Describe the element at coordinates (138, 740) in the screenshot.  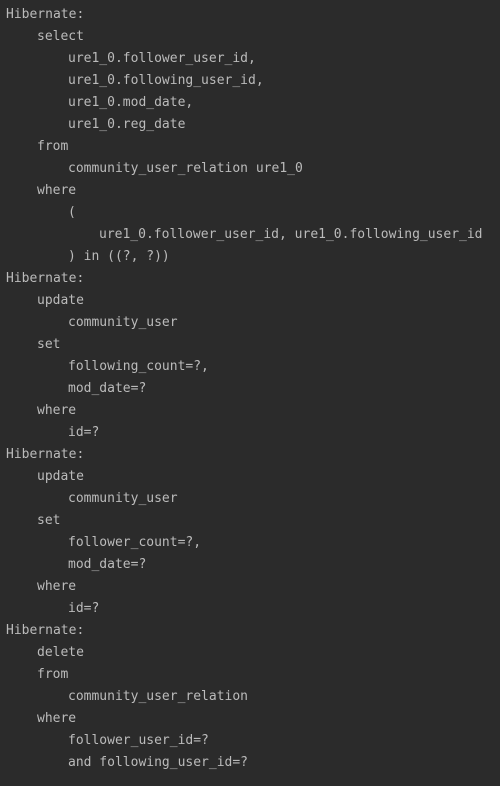
I see `sql-line: follower_user_id=?` at that location.